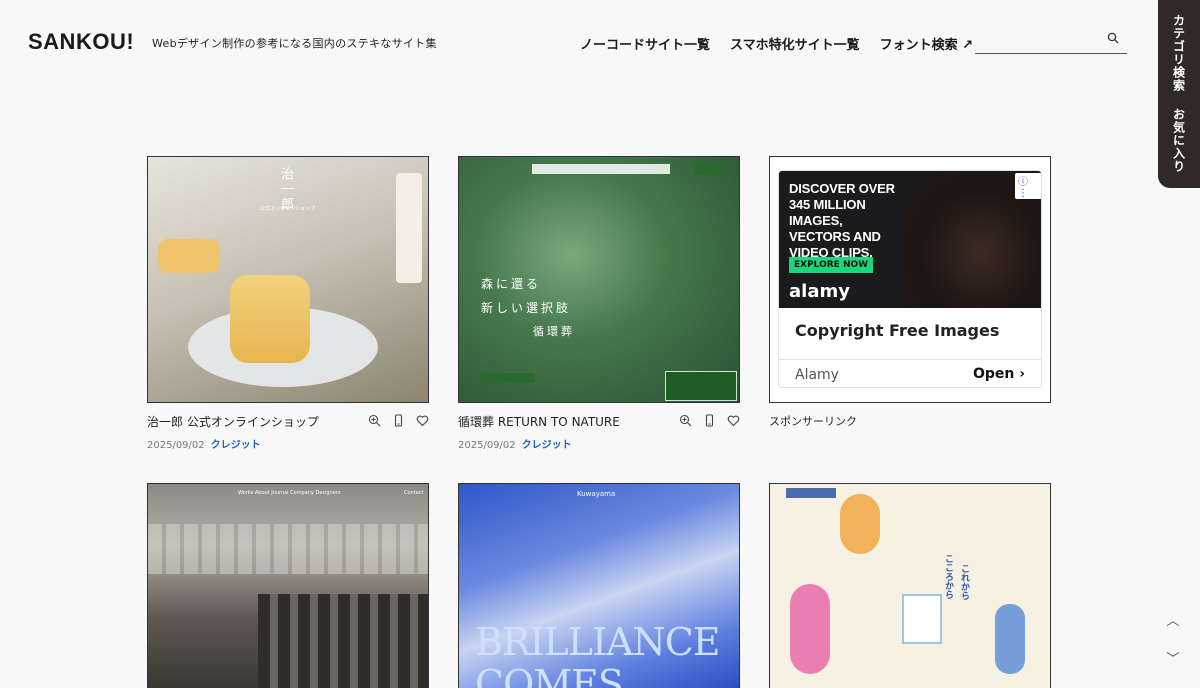 This screenshot has height=688, width=1200. Describe the element at coordinates (1173, 657) in the screenshot. I see `scroll-down-icon: ﹀` at that location.